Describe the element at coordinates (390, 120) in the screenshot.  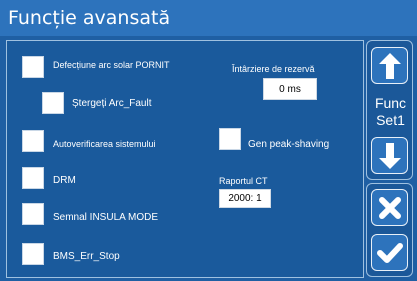
I see `func-set-line2: Set1` at that location.